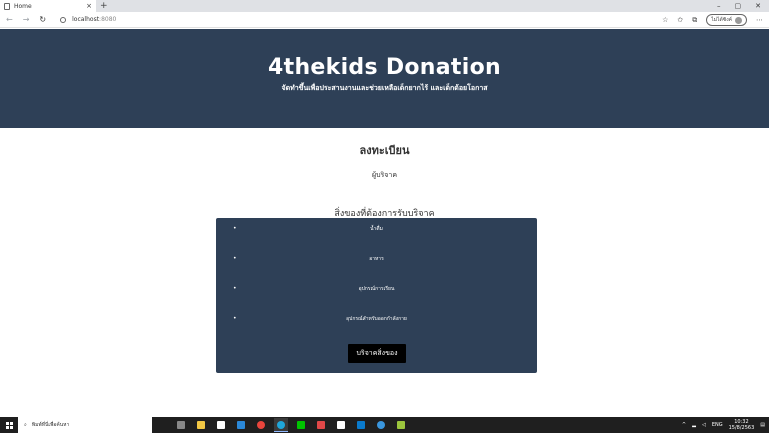 The width and height of the screenshot is (769, 433). Describe the element at coordinates (25, 425) in the screenshot. I see `search-icon: ⌕` at that location.